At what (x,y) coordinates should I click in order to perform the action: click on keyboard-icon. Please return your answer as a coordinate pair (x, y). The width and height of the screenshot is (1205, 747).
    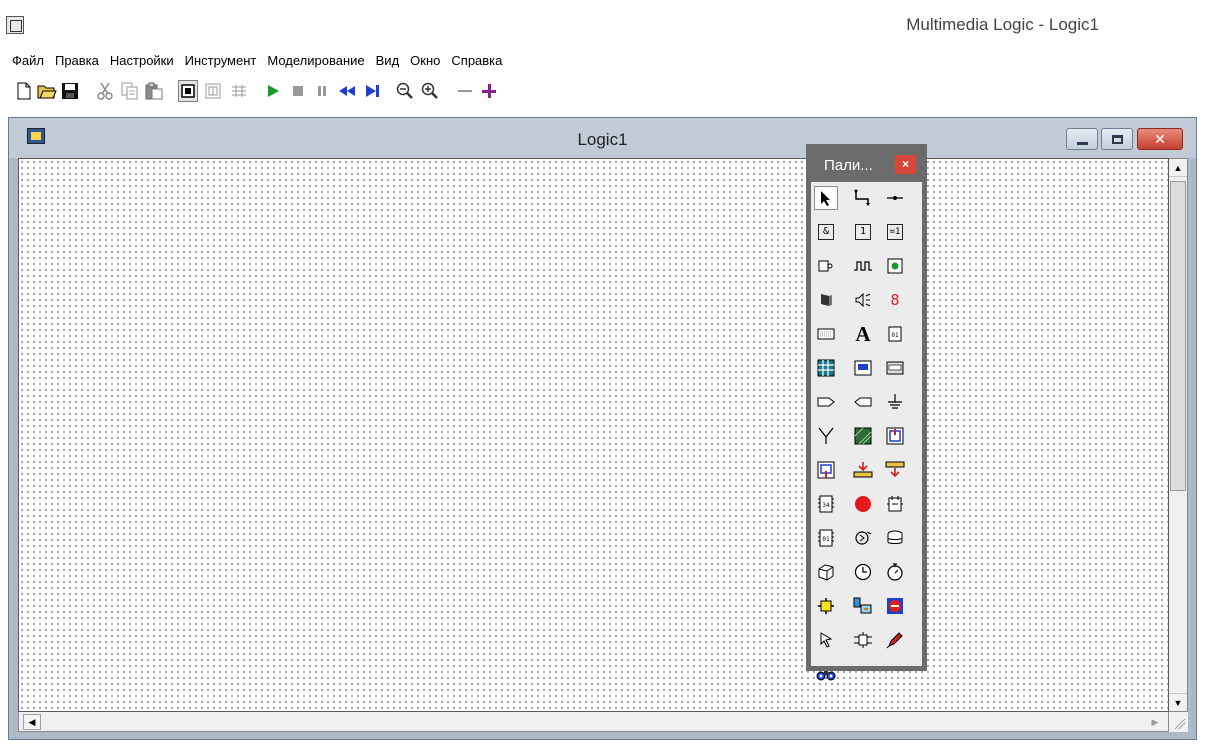
    Looking at the image, I should click on (826, 334).